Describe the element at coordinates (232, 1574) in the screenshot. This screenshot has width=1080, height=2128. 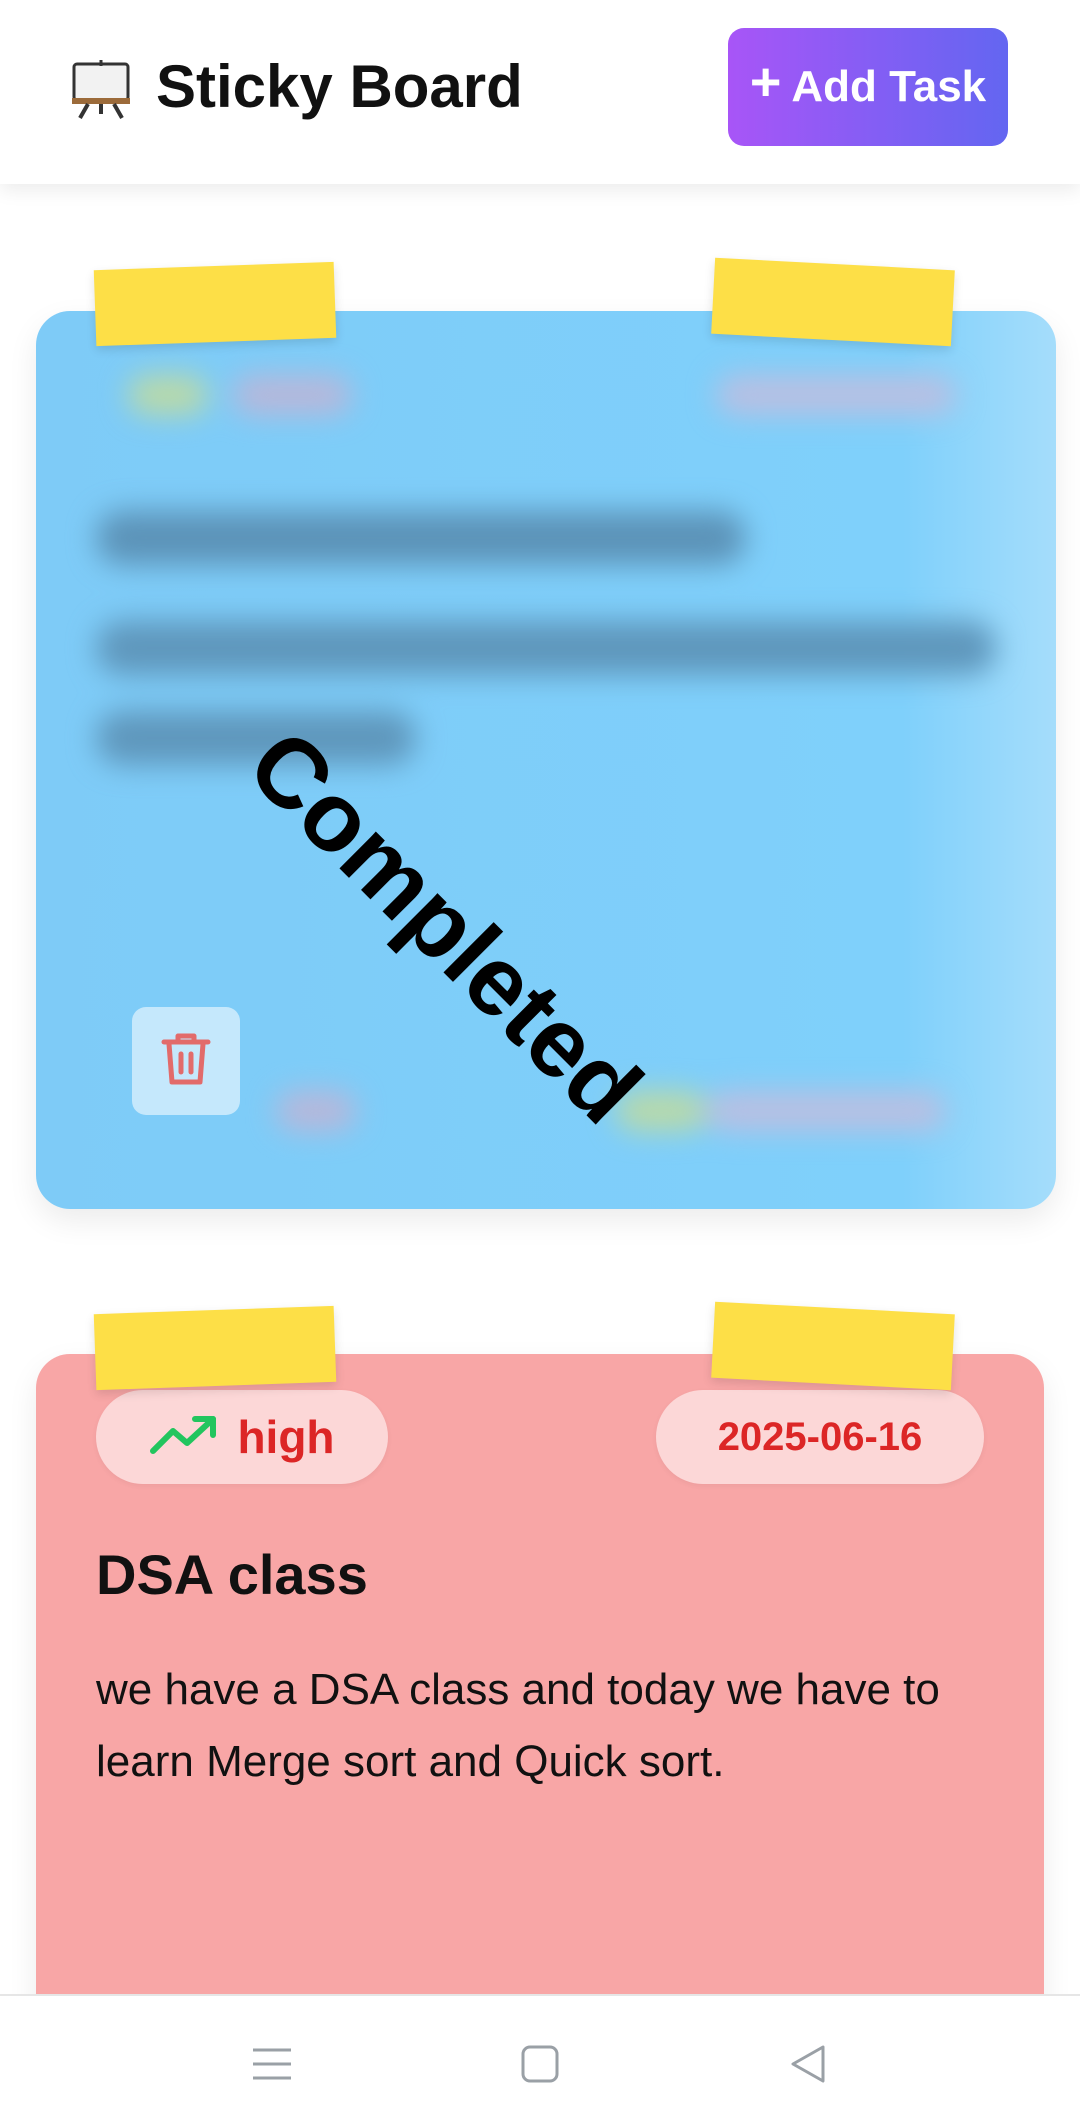
I see `task-title: DSA class` at that location.